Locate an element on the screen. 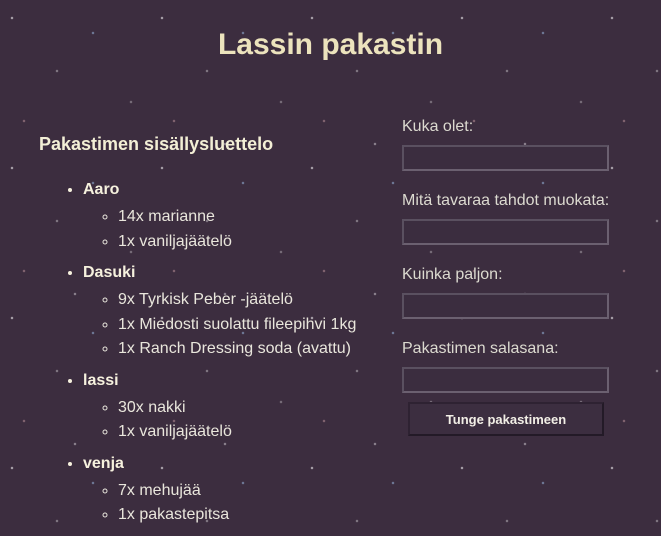 The width and height of the screenshot is (661, 536). item-label: Mitä tavaraa tahdot muokata: is located at coordinates (506, 200).